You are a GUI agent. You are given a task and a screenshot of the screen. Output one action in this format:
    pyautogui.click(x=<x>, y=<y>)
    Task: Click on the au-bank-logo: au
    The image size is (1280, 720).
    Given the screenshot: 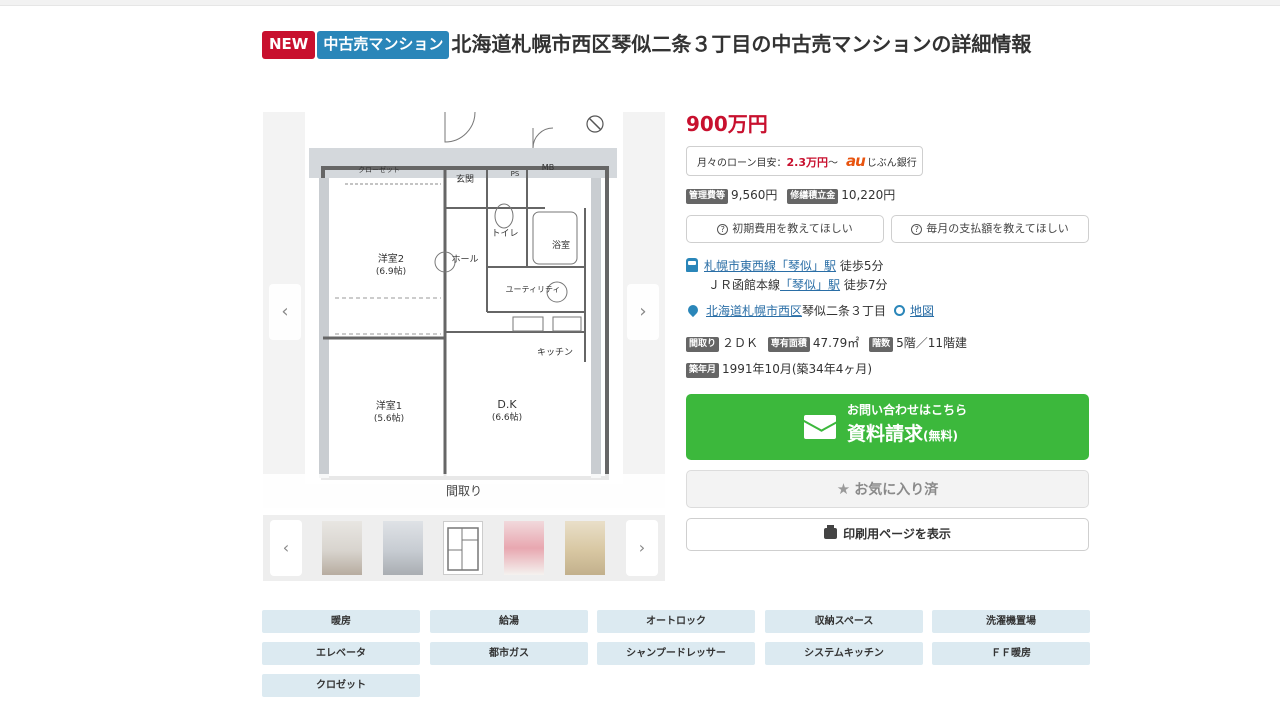 What is the action you would take?
    pyautogui.click(x=856, y=161)
    